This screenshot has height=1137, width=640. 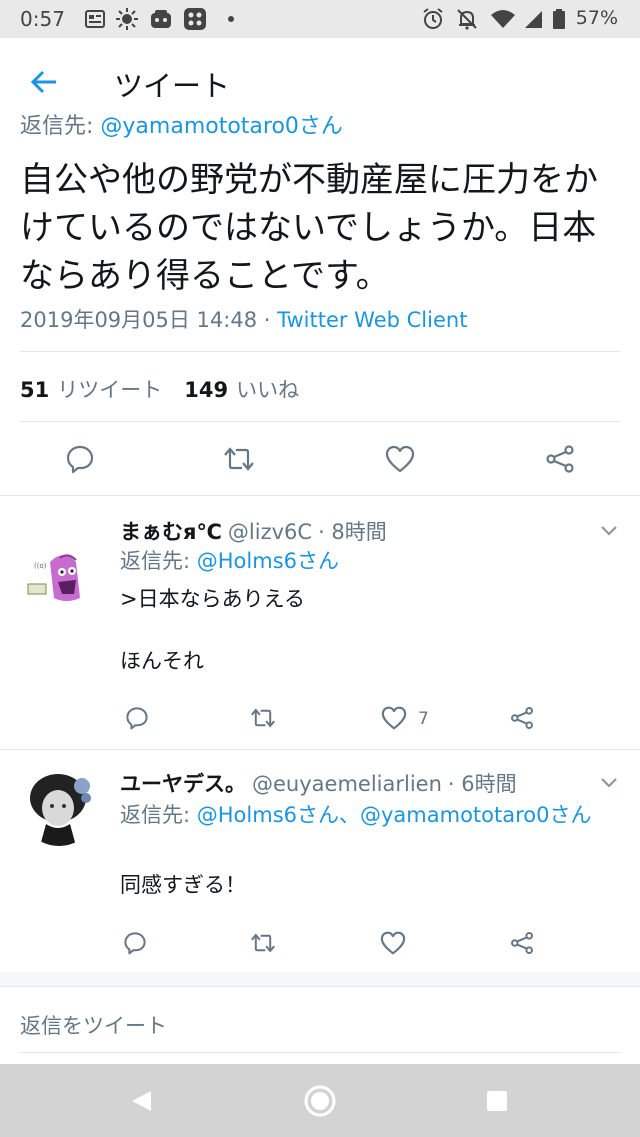 I want to click on reply-time: · 8時間, so click(x=352, y=532).